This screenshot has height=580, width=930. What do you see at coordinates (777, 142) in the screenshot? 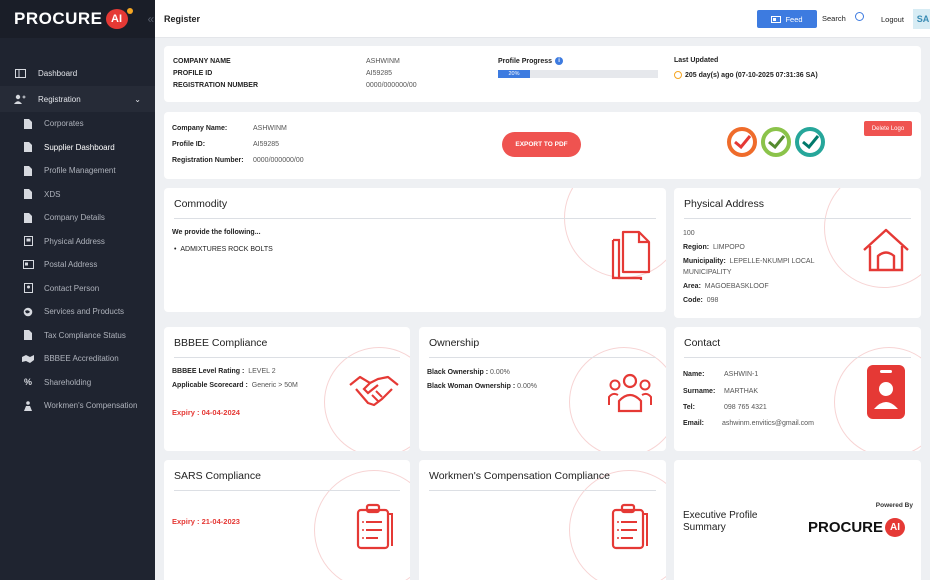
I see `company-logo` at bounding box center [777, 142].